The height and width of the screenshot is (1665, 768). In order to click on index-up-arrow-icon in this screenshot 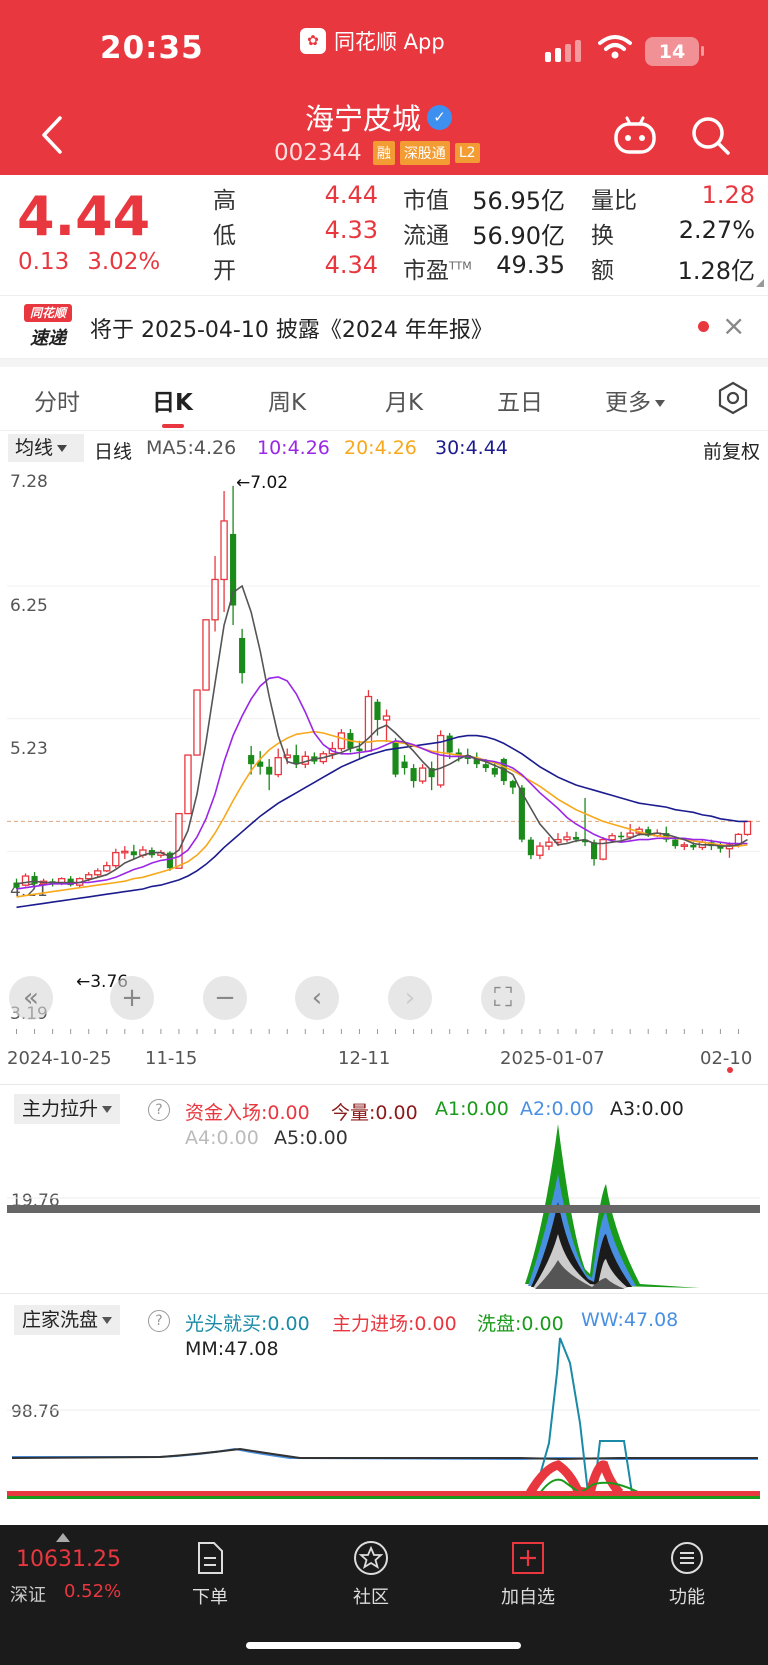, I will do `click(63, 1537)`.